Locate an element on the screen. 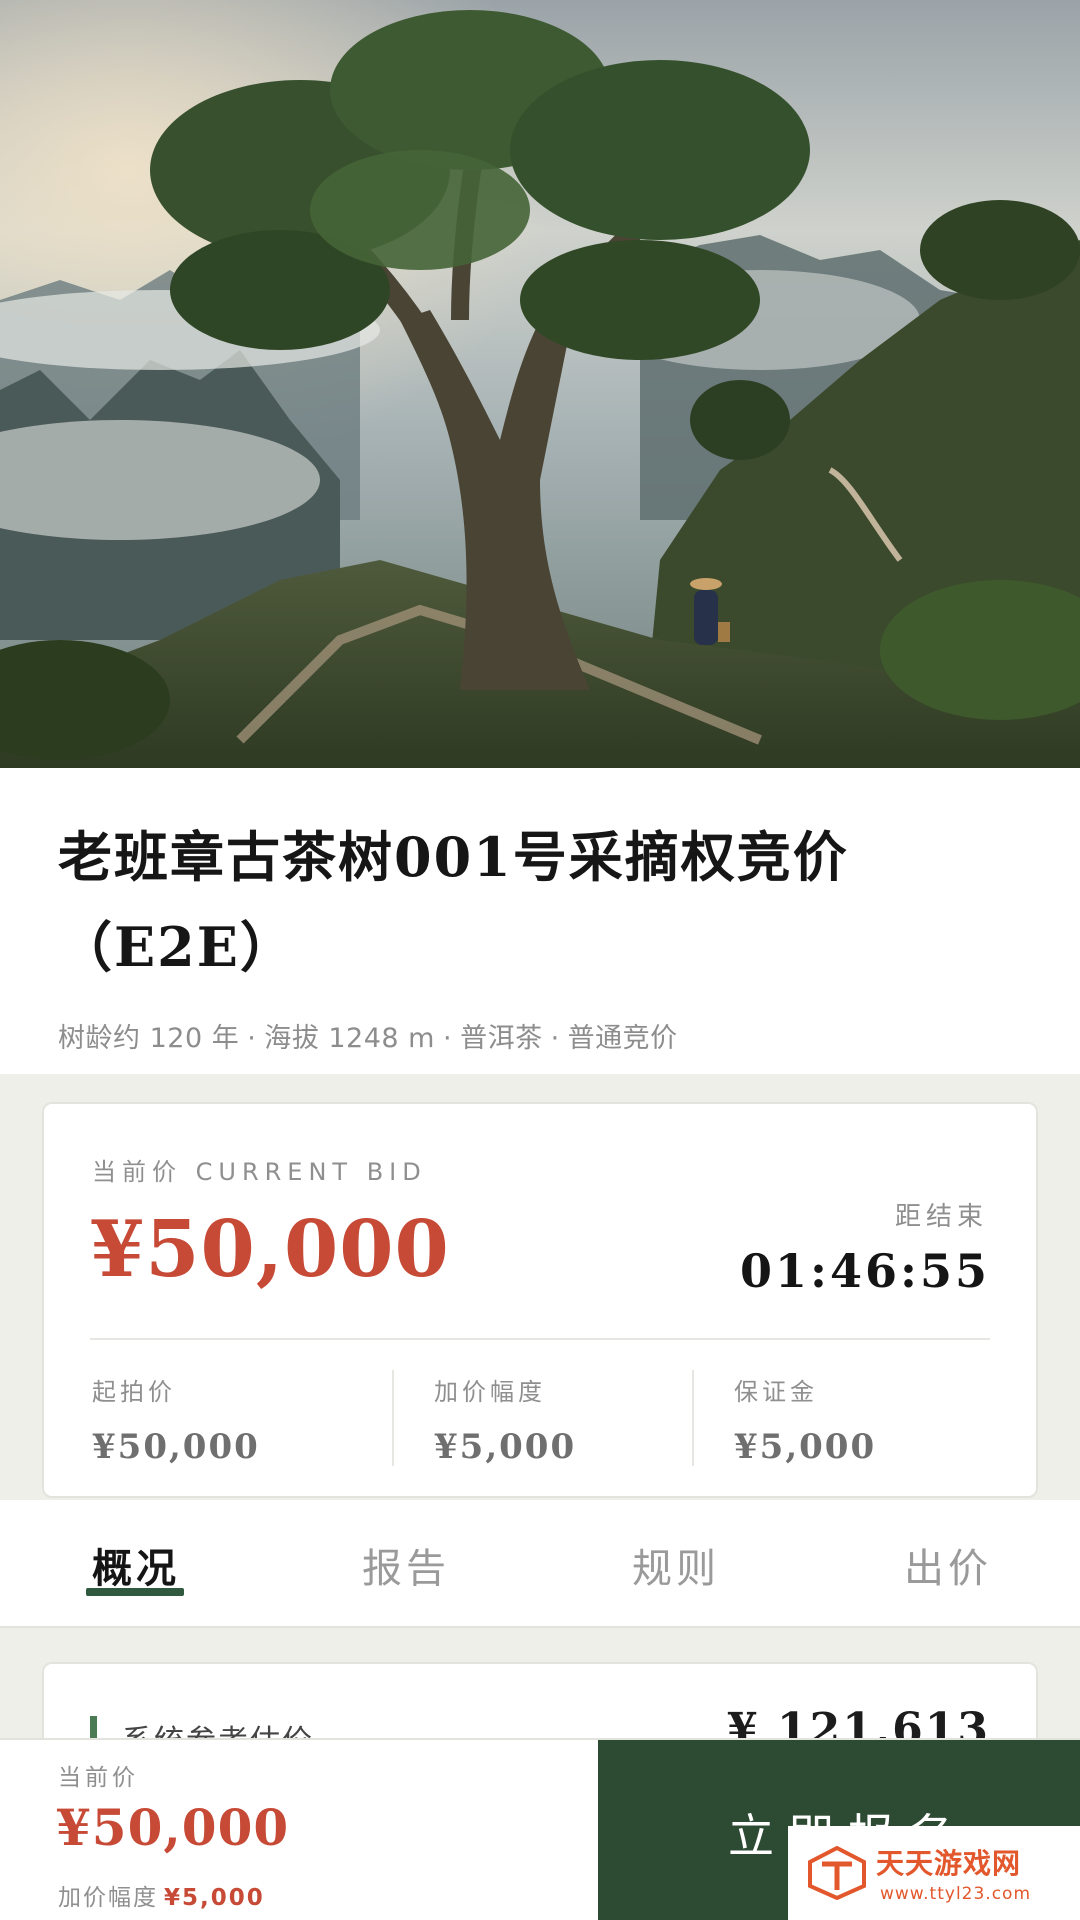 This screenshot has height=1920, width=1080. watermark-url: www.ttyl23.com is located at coordinates (956, 1894).